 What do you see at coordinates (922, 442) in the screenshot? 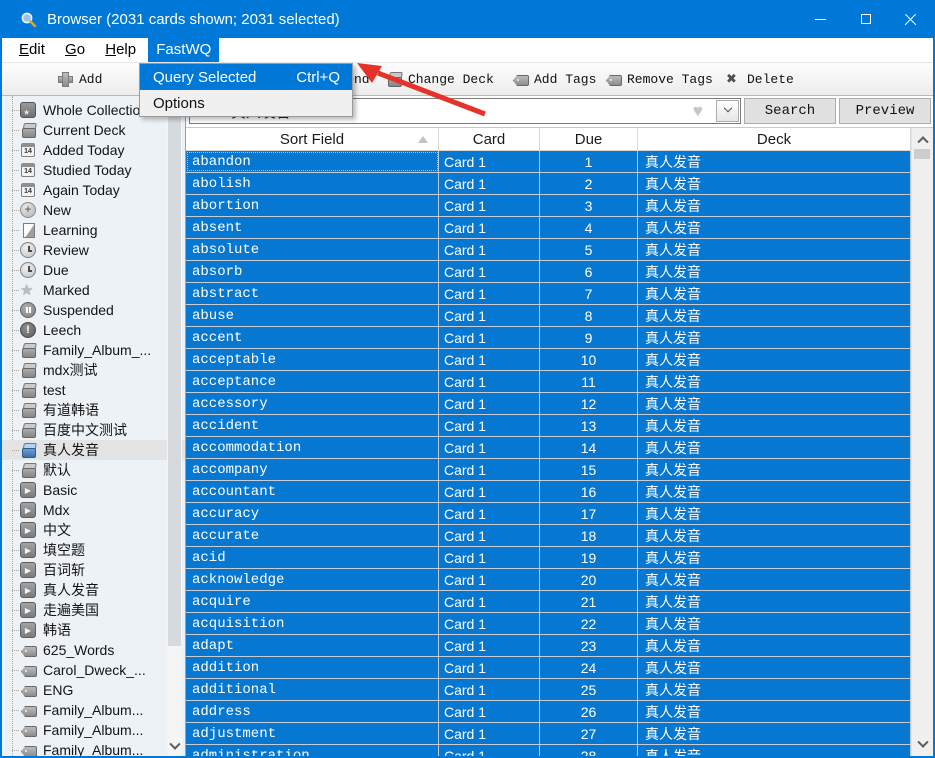
I see `table-scrollbar` at bounding box center [922, 442].